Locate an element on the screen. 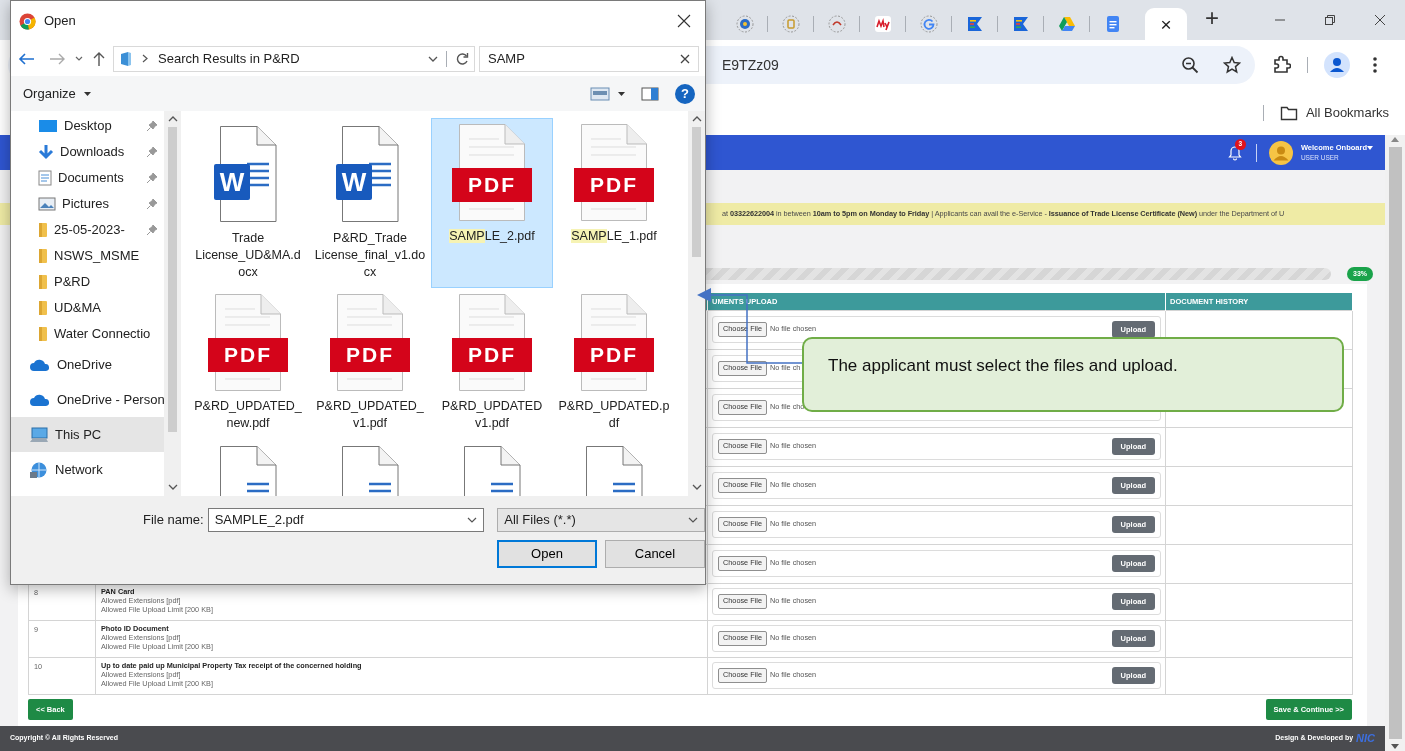 The width and height of the screenshot is (1405, 751). file-tile: W P&RD_Trade License_final_v1.docx is located at coordinates (370, 203).